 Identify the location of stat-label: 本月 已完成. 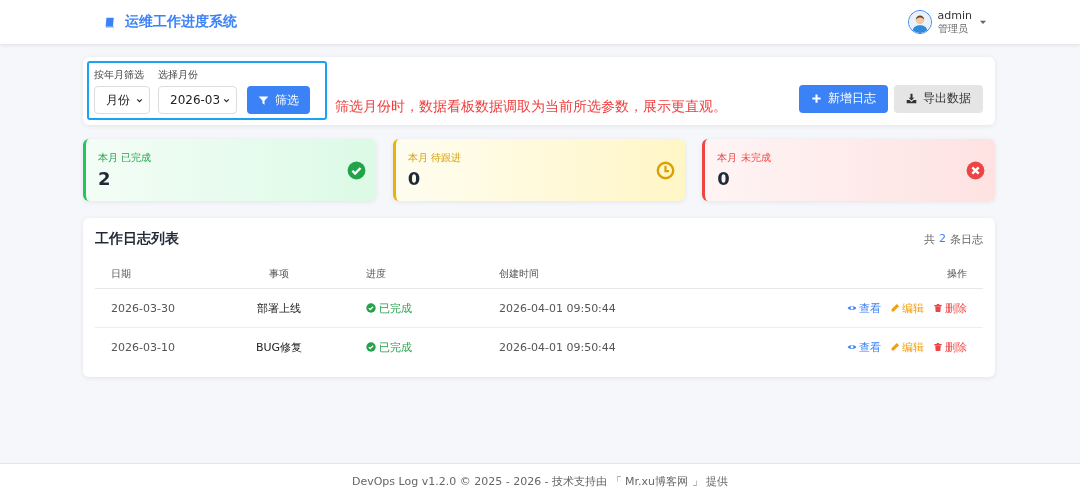
(125, 158).